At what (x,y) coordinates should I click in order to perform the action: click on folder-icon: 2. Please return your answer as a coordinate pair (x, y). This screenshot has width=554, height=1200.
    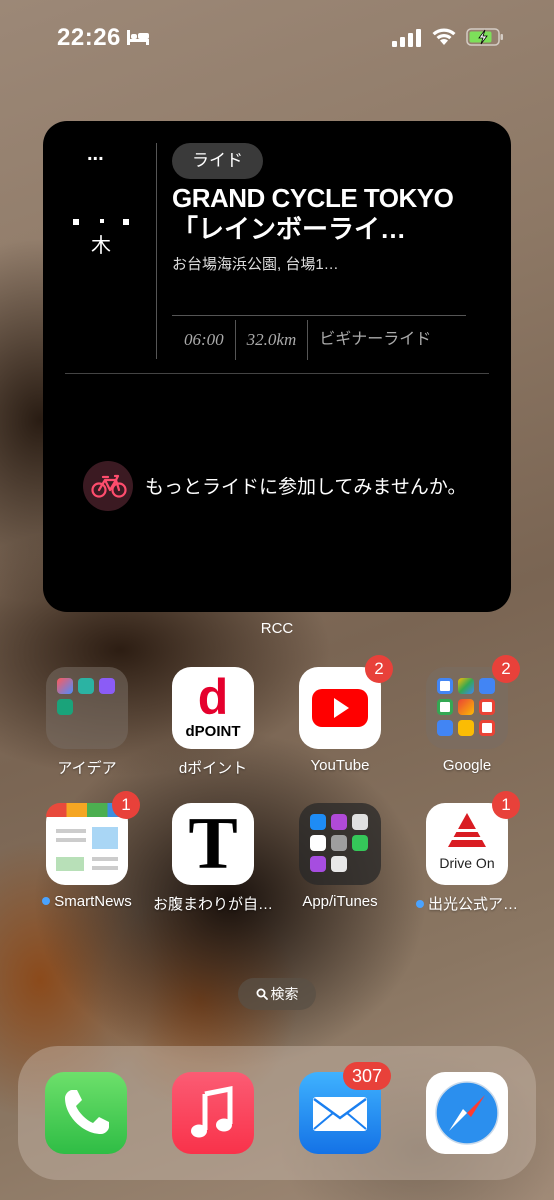
    Looking at the image, I should click on (473, 702).